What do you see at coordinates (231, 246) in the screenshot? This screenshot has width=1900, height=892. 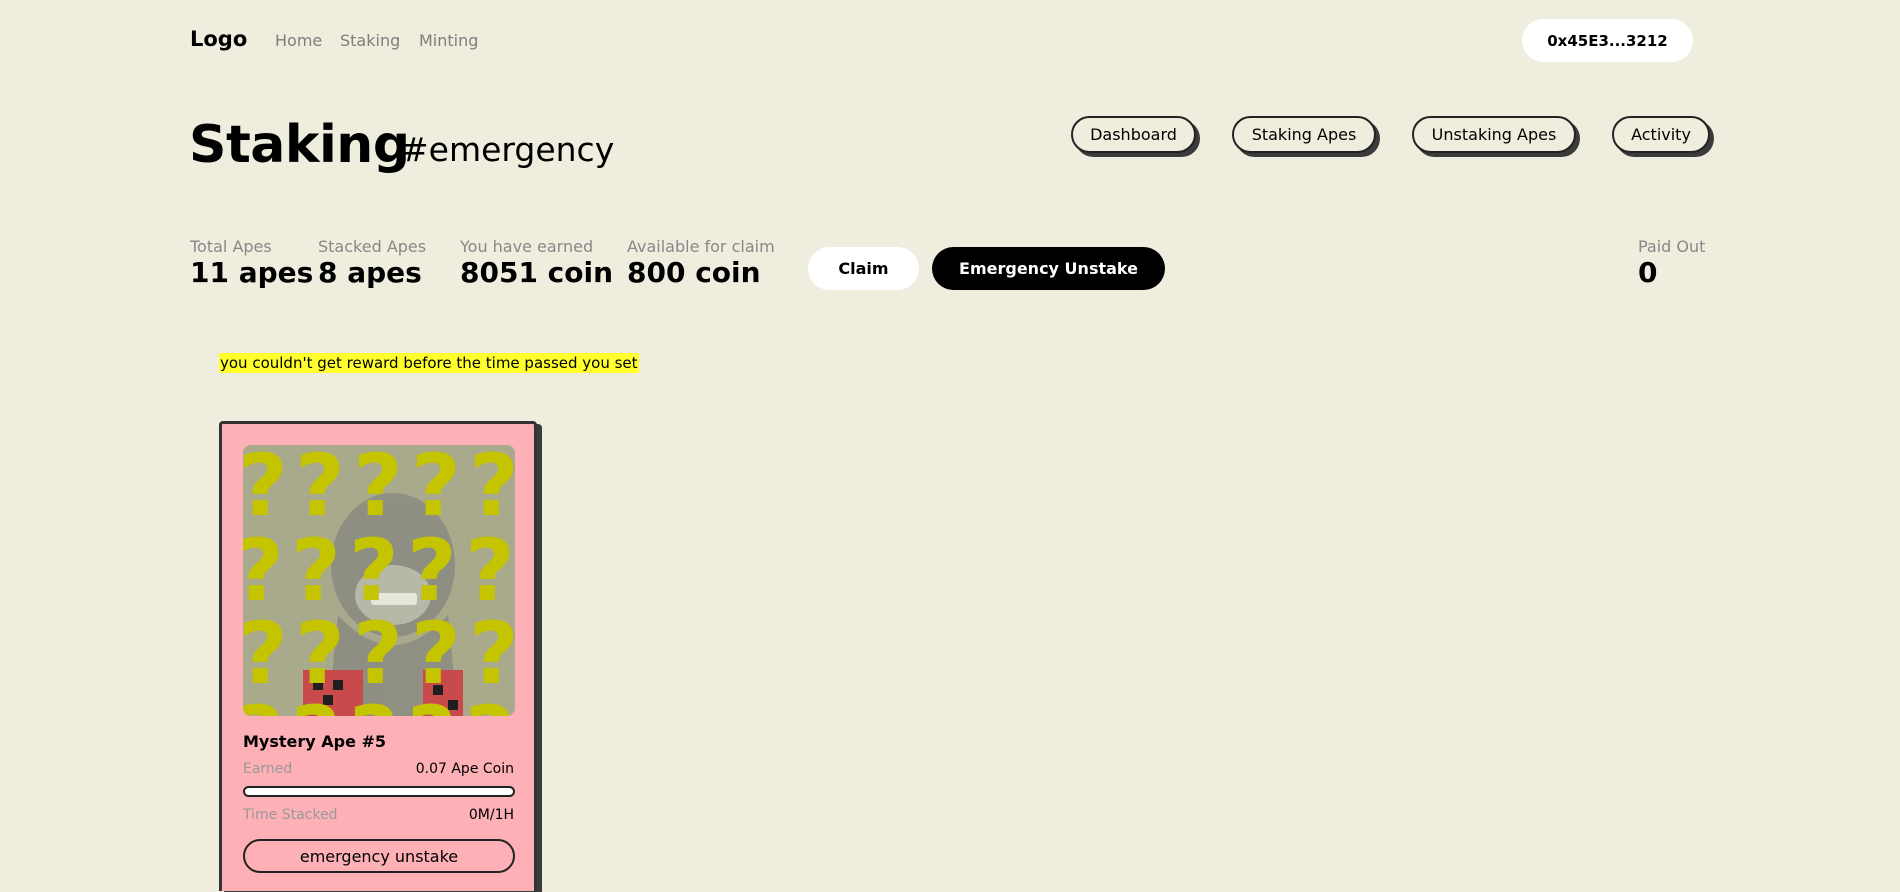 I see `stat-total-apes-label: Total Apes` at bounding box center [231, 246].